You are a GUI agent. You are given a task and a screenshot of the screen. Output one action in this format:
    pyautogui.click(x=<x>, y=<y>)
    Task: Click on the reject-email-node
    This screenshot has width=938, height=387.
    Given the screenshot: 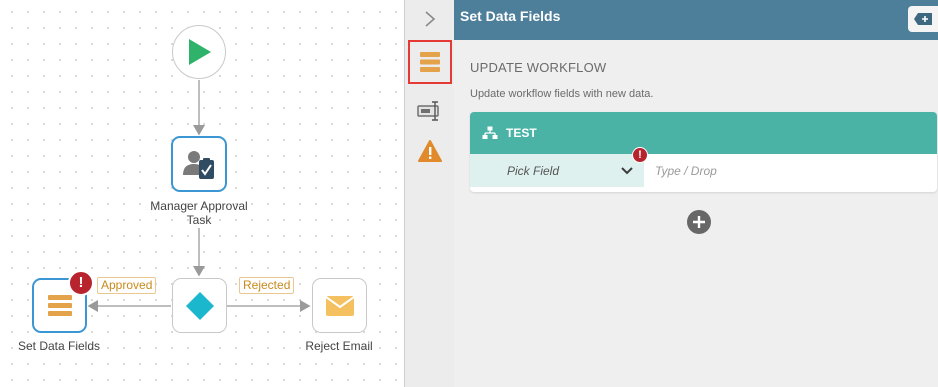 What is the action you would take?
    pyautogui.click(x=339, y=305)
    